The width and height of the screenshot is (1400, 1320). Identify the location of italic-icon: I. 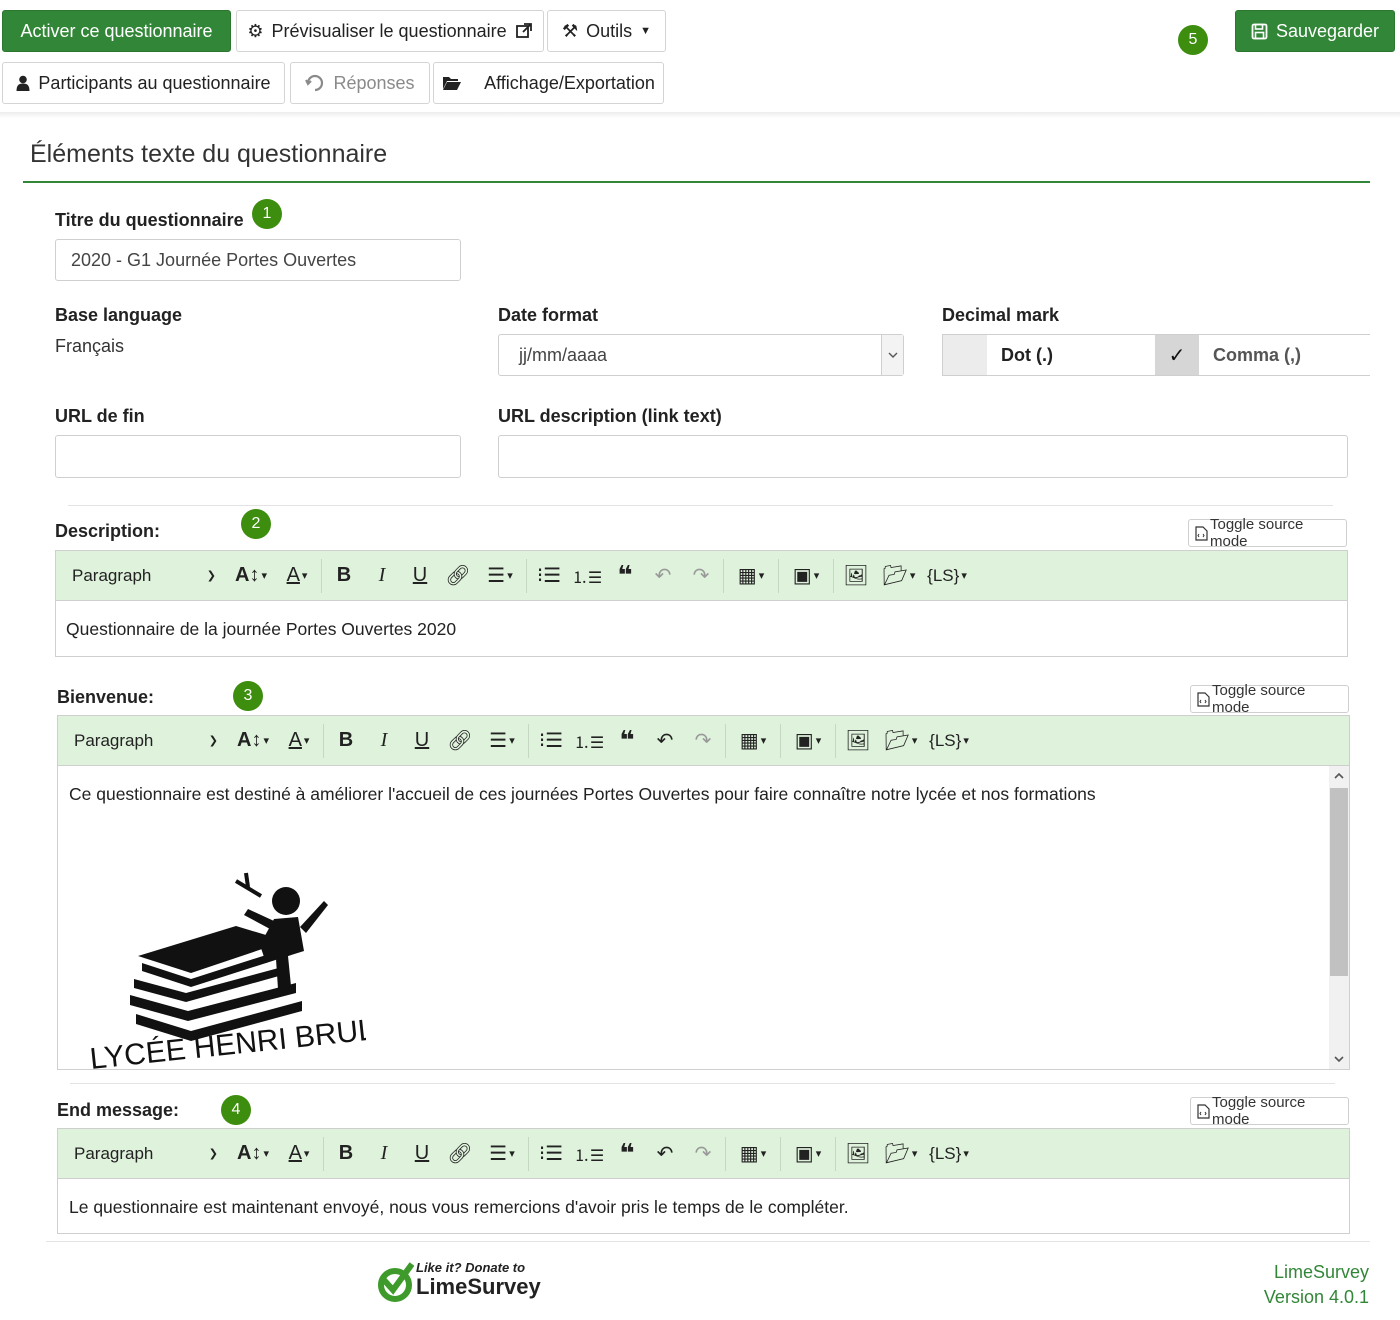
(384, 1153).